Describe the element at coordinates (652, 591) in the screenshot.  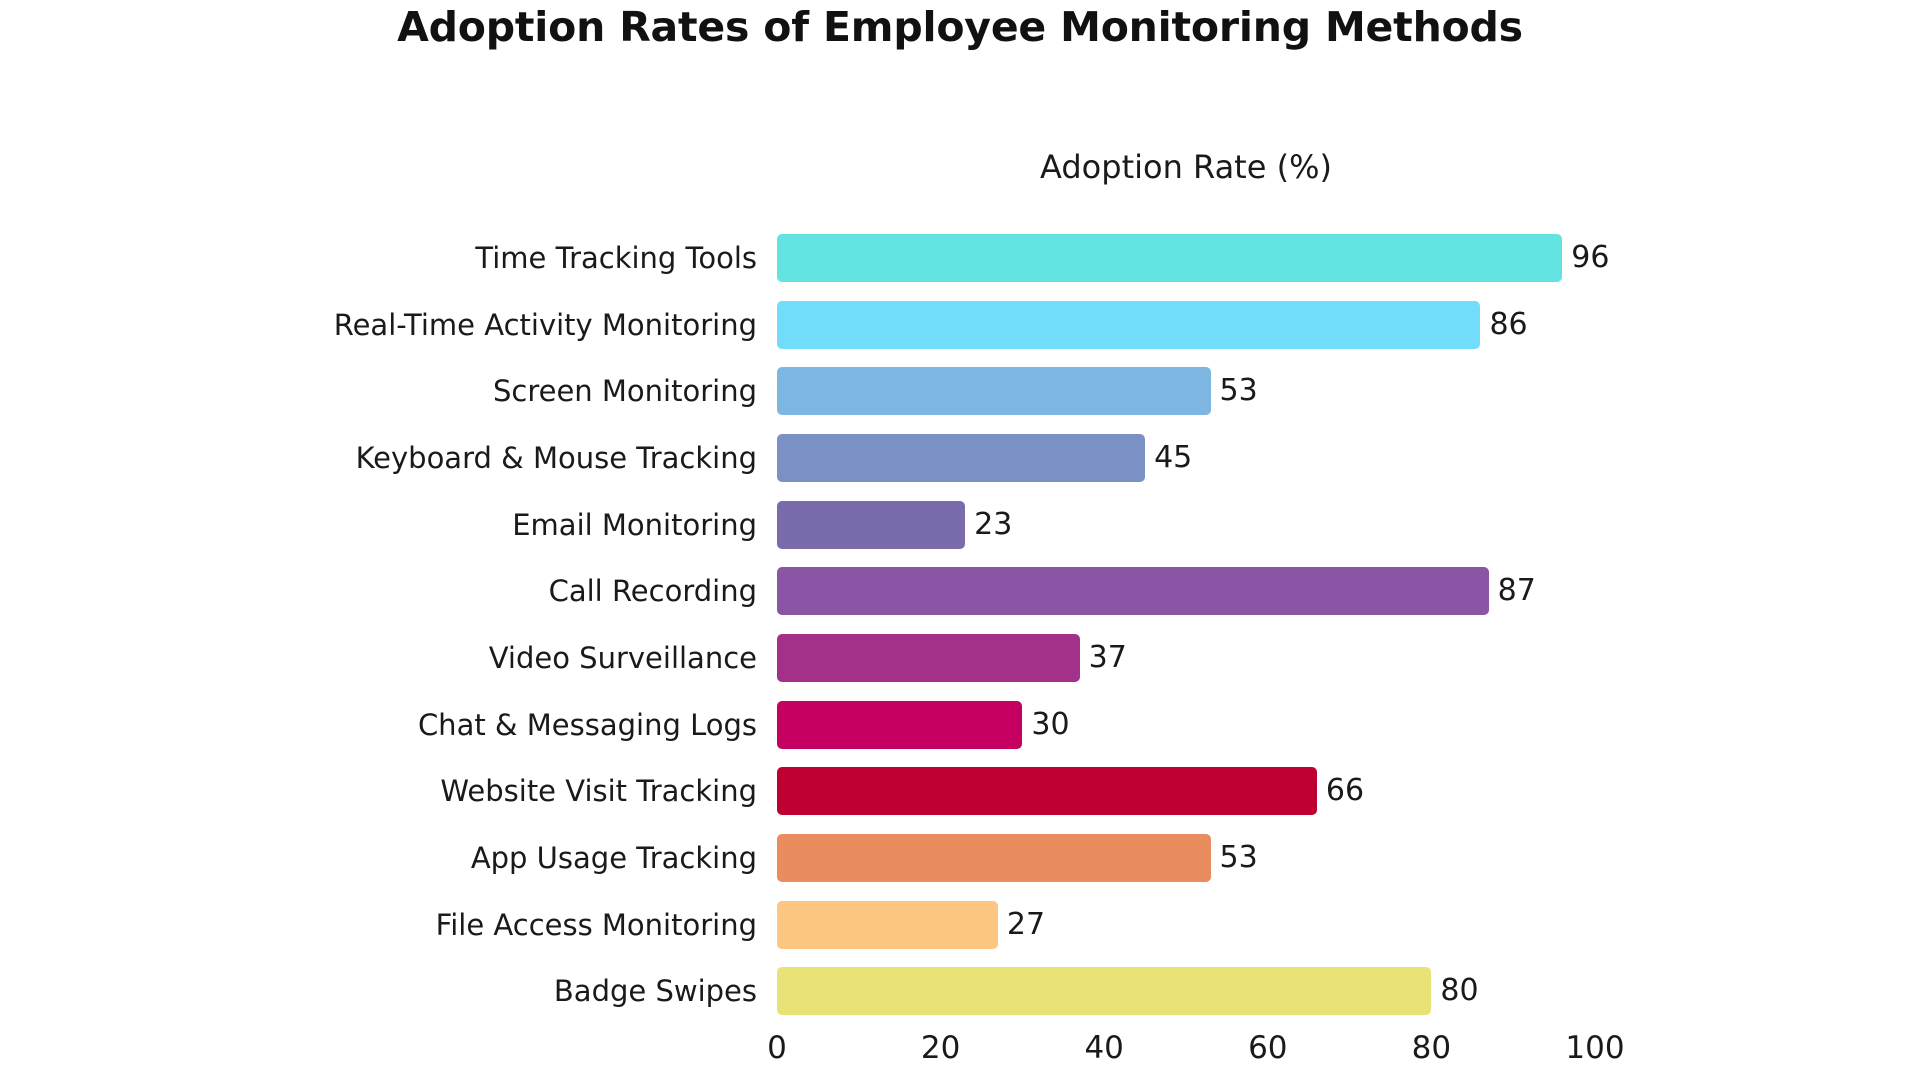
I see `category-label: Call Recording` at that location.